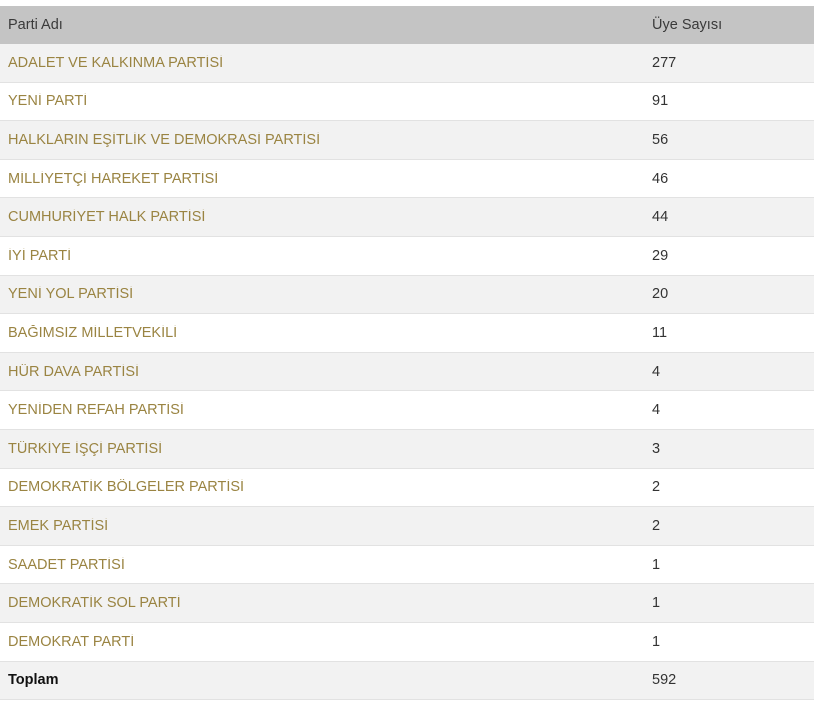 Image resolution: width=820 pixels, height=708 pixels. I want to click on table-row: TÜRKİYE İŞÇİ PARTİSİ 3, so click(407, 449).